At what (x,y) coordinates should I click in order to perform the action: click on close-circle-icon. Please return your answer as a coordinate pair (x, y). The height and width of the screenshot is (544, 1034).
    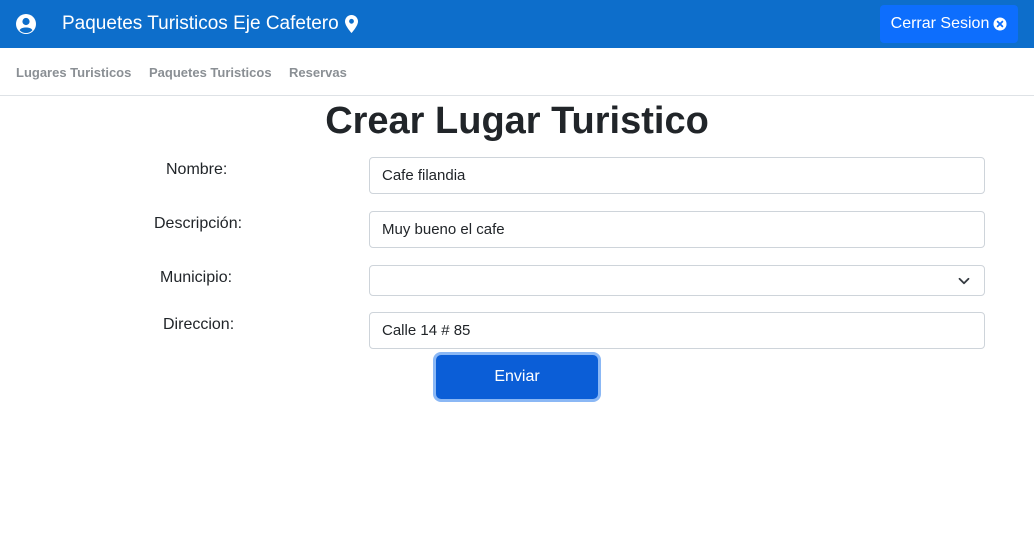
    Looking at the image, I should click on (1000, 24).